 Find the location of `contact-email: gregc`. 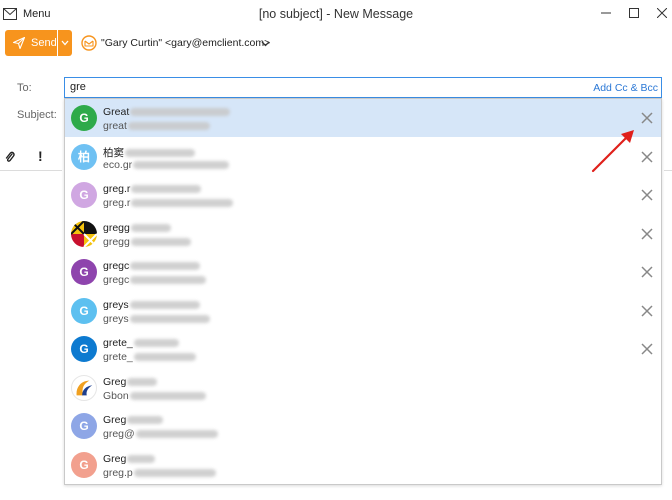

contact-email: gregc is located at coordinates (155, 280).